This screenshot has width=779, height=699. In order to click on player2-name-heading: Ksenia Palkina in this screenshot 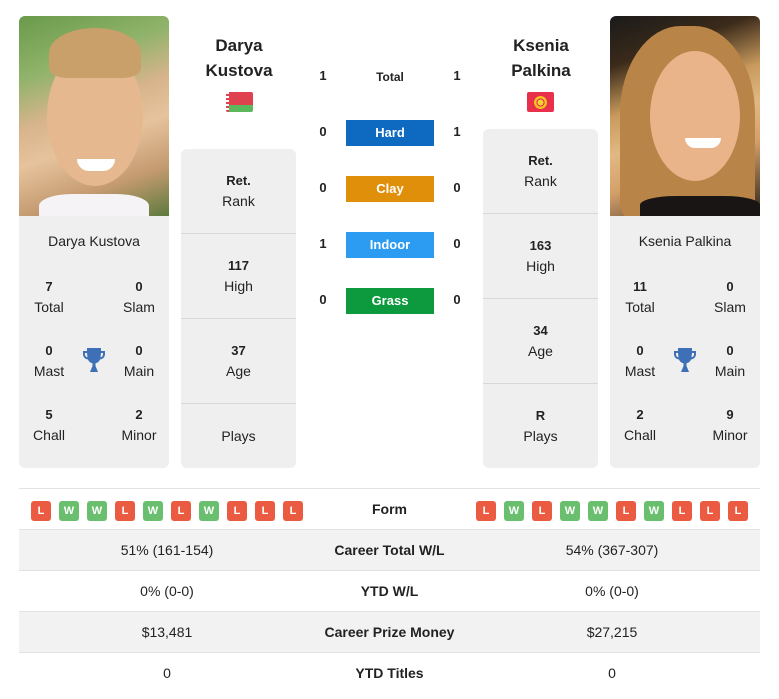, I will do `click(541, 58)`.